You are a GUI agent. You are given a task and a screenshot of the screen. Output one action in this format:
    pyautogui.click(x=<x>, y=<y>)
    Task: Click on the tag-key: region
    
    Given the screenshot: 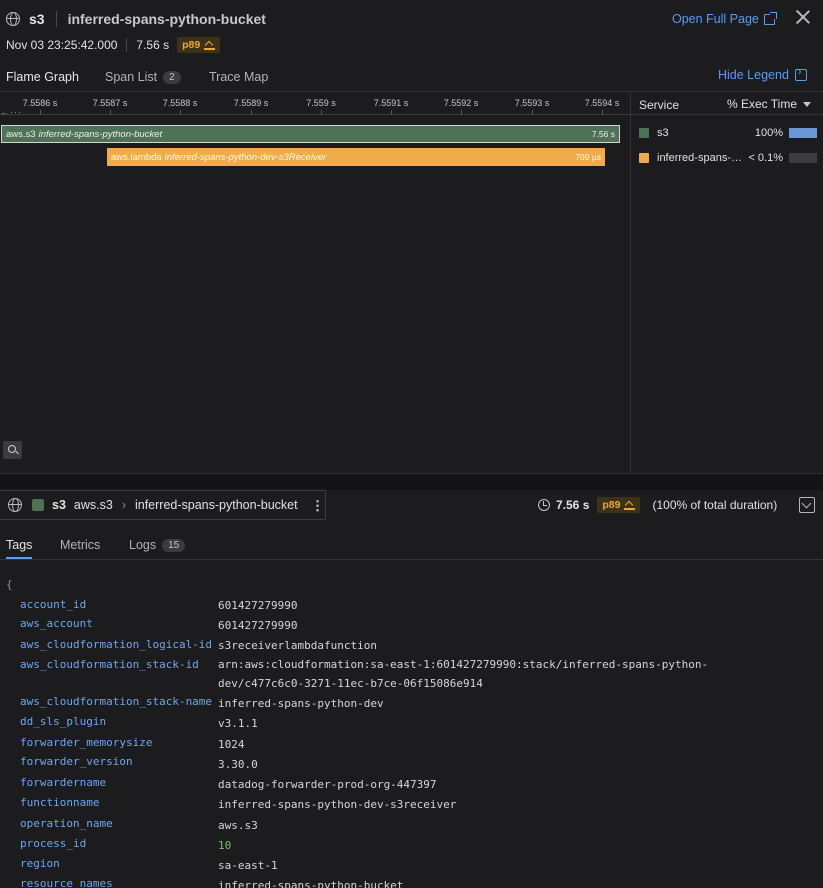 What is the action you would take?
    pyautogui.click(x=40, y=863)
    